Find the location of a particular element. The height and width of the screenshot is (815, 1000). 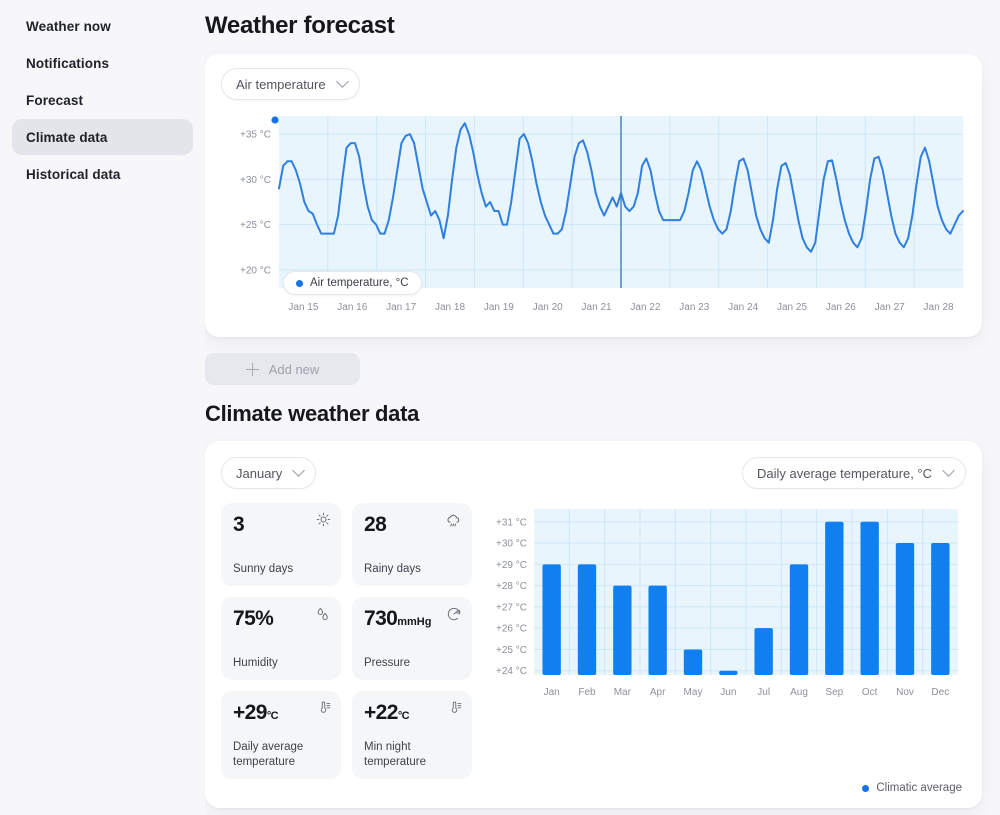

svg-text: +27 °C is located at coordinates (511, 607).